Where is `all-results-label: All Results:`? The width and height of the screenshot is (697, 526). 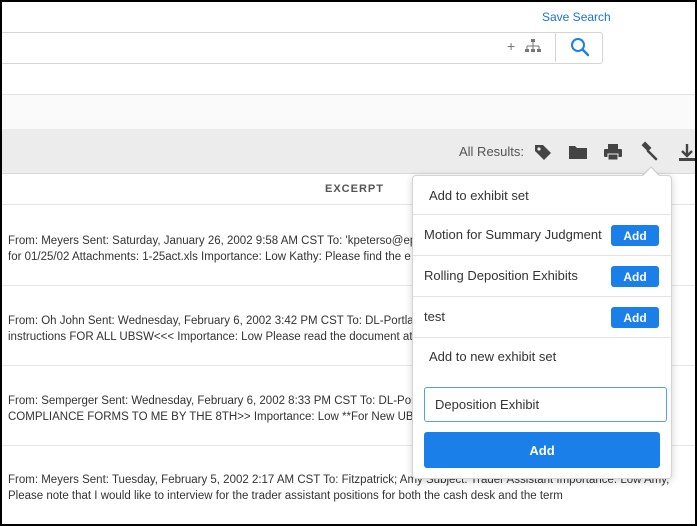
all-results-label: All Results: is located at coordinates (492, 151).